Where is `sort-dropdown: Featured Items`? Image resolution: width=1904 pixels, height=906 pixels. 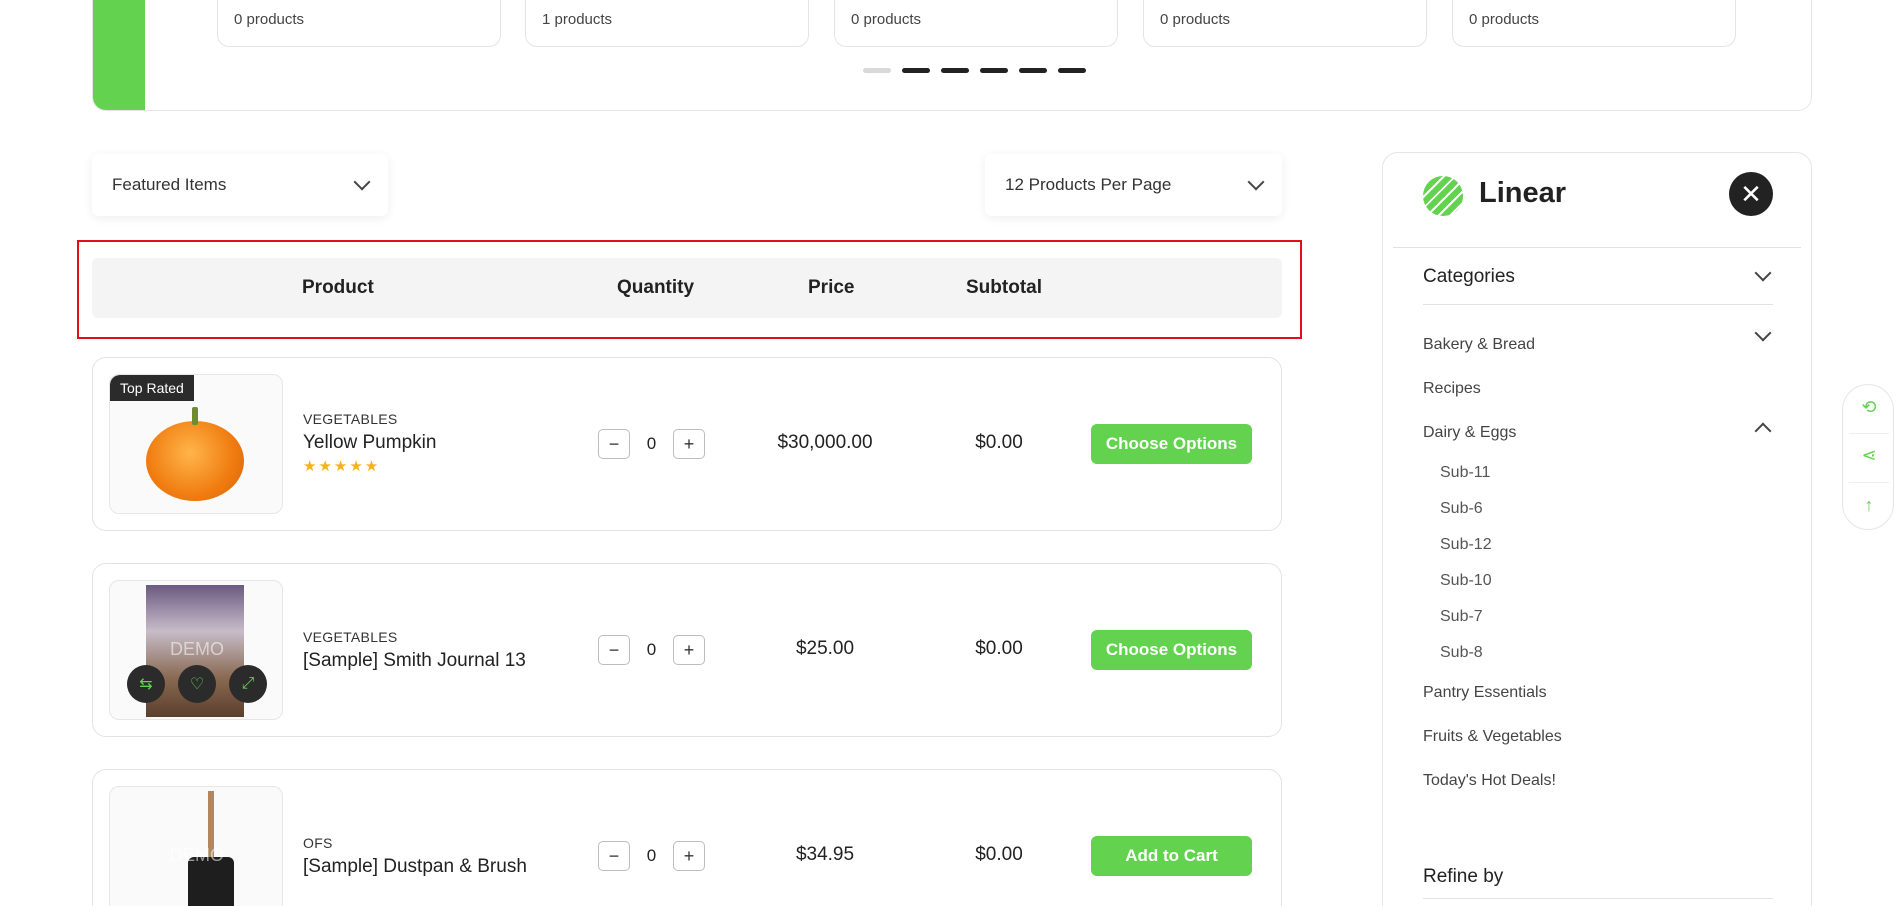
sort-dropdown: Featured Items is located at coordinates (240, 185).